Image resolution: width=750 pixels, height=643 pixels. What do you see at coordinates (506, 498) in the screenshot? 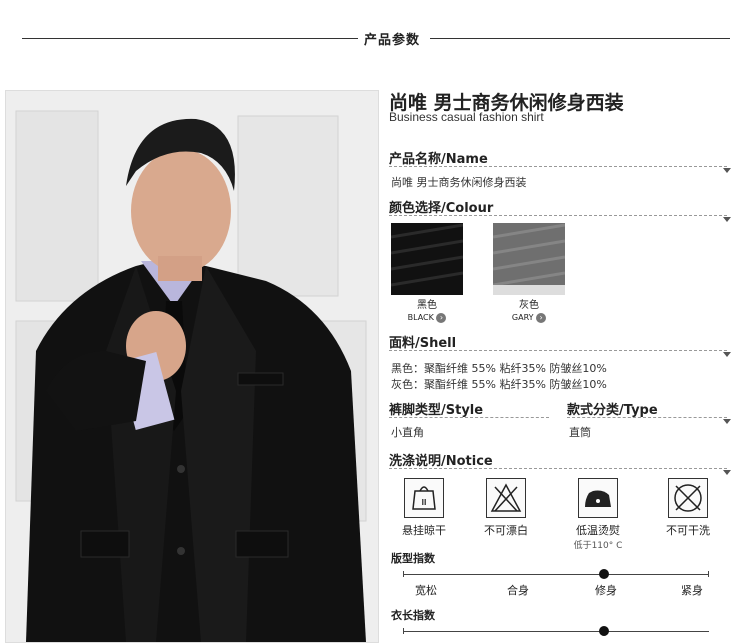
I see `no-bleach-icon` at bounding box center [506, 498].